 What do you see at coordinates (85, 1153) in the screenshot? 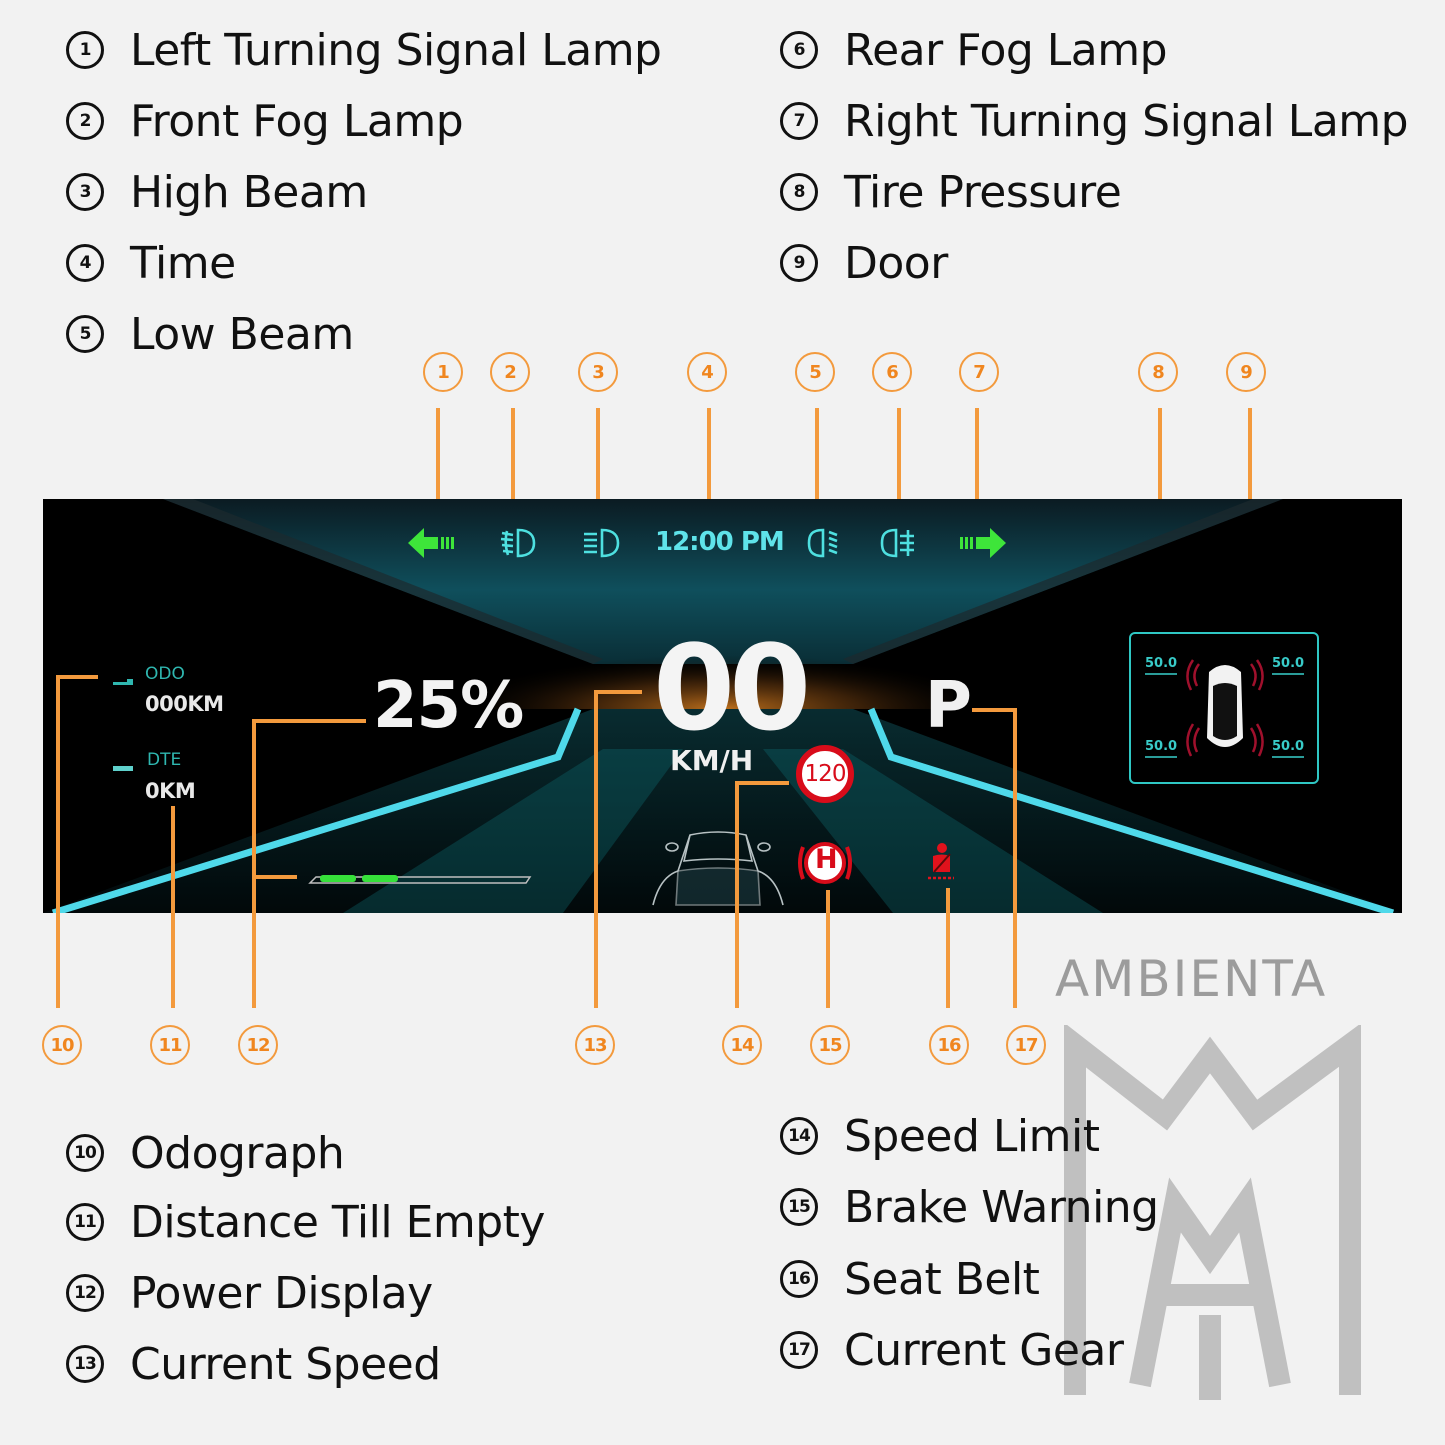
I see `legend-number: 10` at bounding box center [85, 1153].